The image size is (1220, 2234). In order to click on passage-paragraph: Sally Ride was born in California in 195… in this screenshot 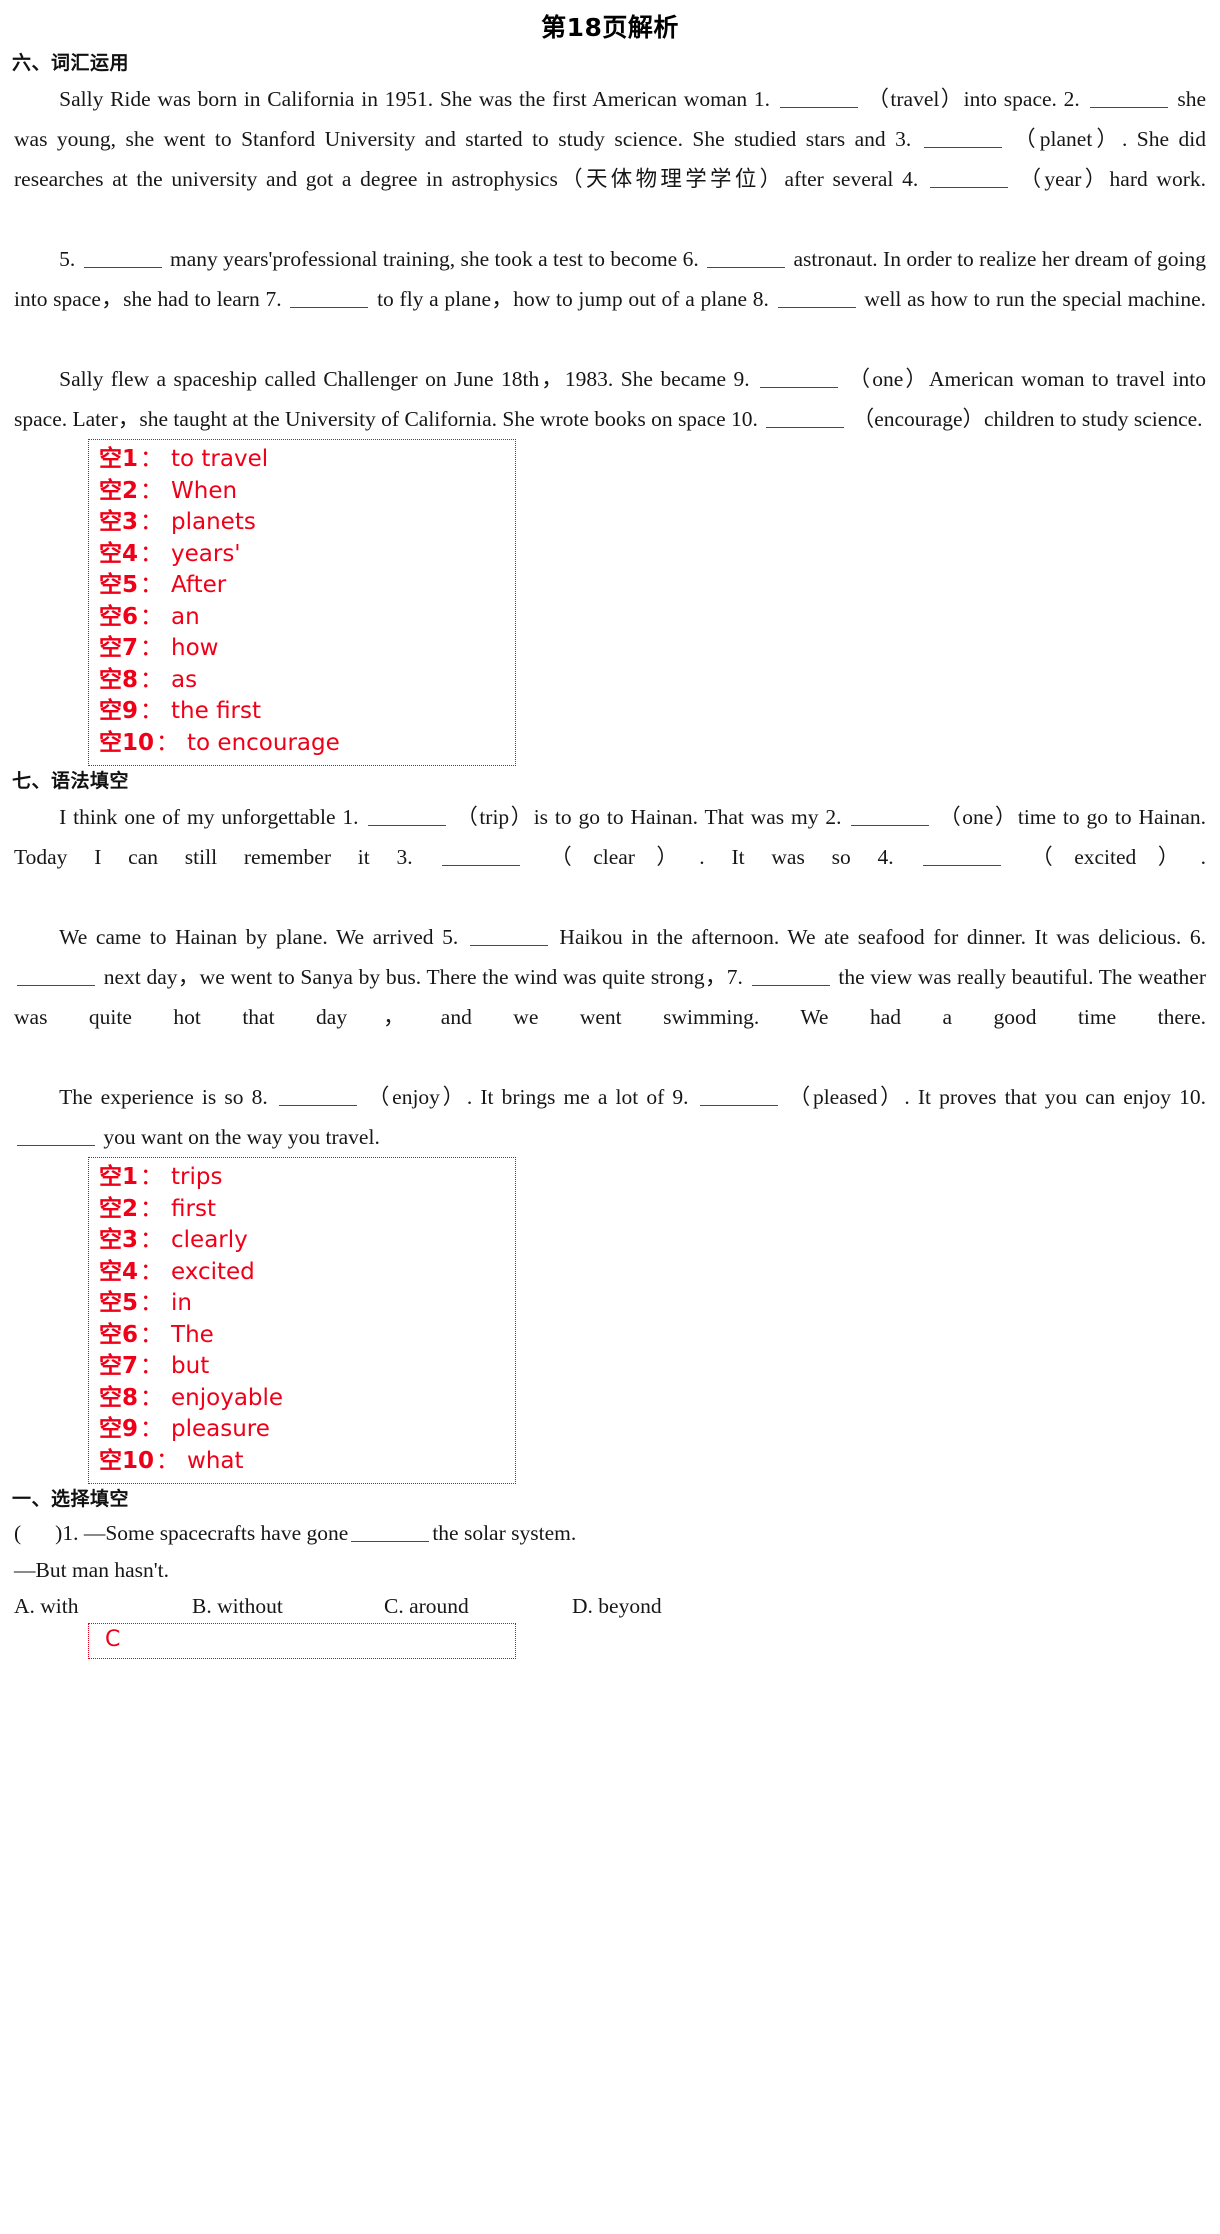, I will do `click(610, 139)`.